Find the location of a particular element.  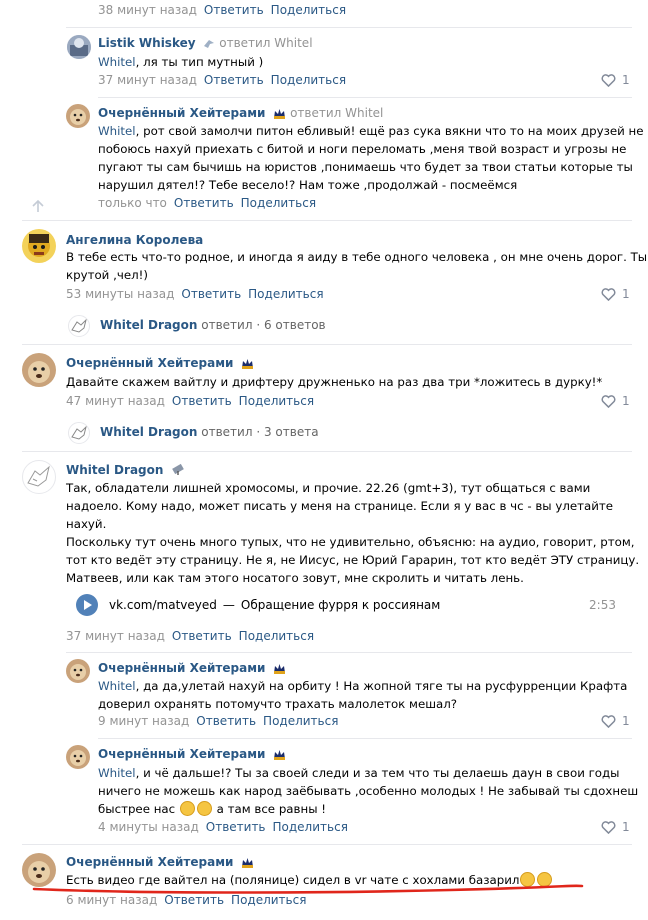

comment-meta: 4 минуты назад Ответить Поделиться is located at coordinates (223, 827).